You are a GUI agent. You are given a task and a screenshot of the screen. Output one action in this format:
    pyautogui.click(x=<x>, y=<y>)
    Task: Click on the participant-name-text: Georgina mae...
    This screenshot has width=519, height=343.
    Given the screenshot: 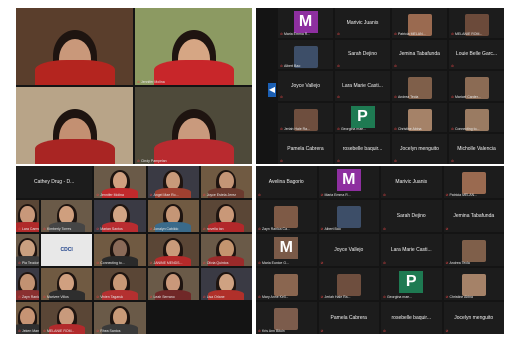 What is the action you would take?
    pyautogui.click(x=353, y=128)
    